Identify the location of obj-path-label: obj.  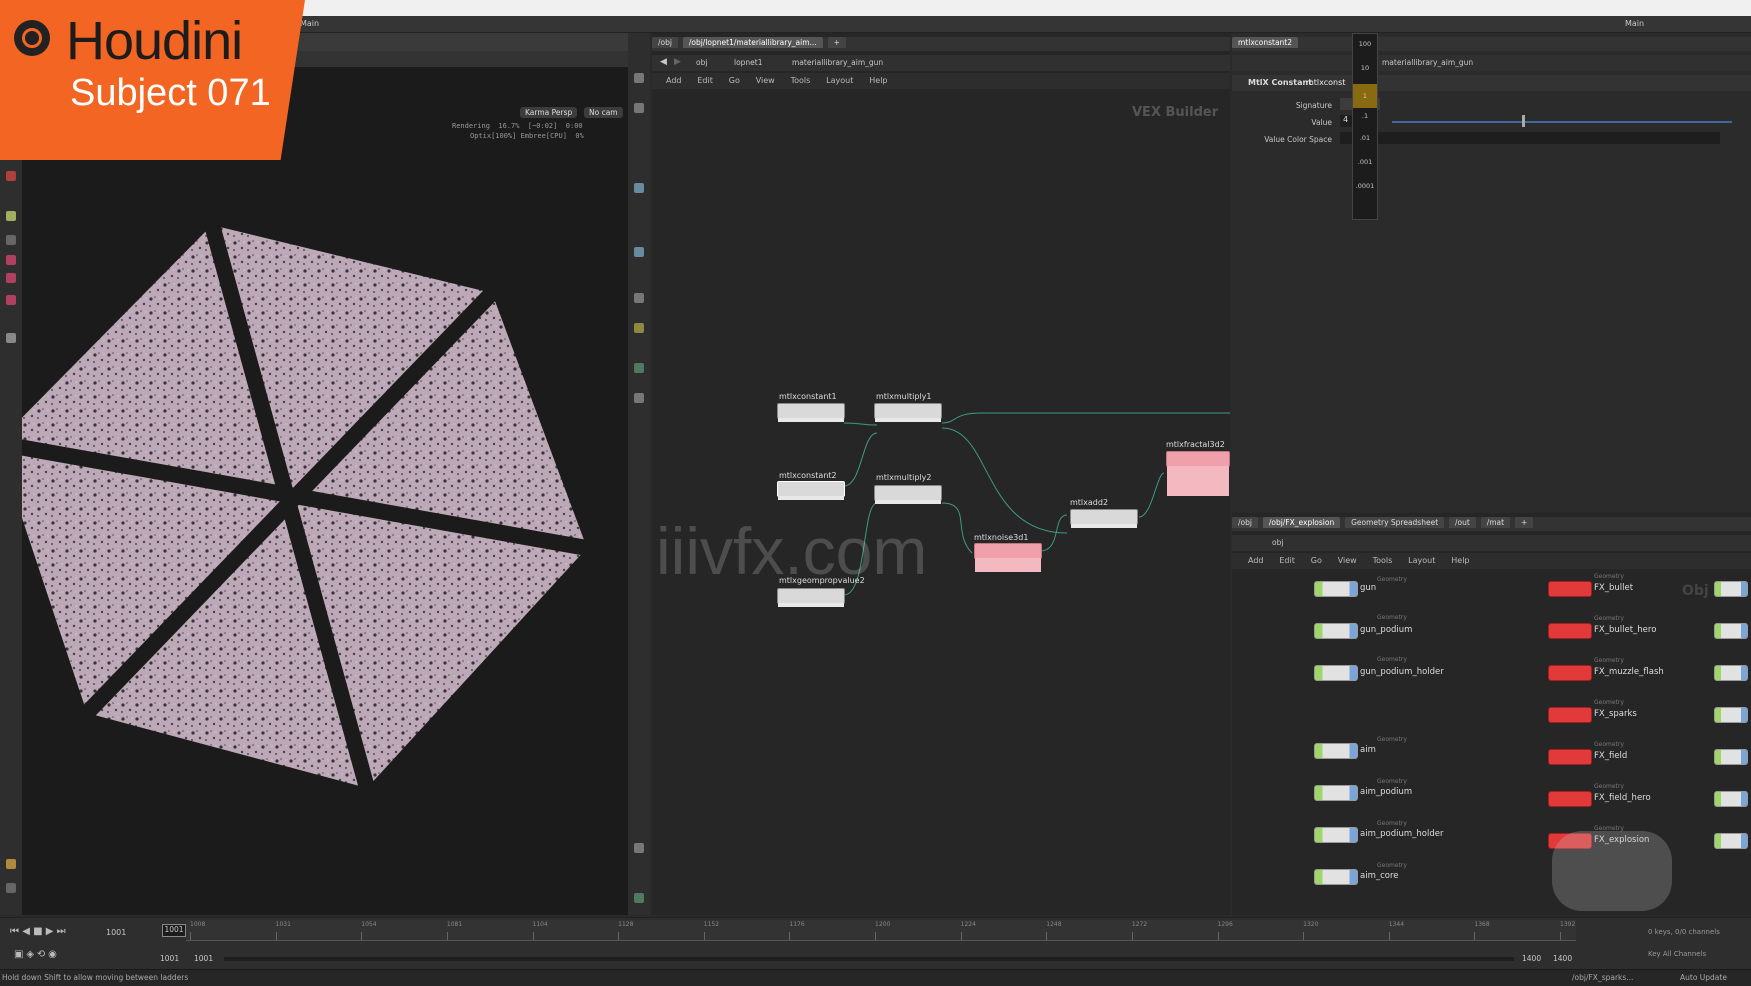
(1277, 542).